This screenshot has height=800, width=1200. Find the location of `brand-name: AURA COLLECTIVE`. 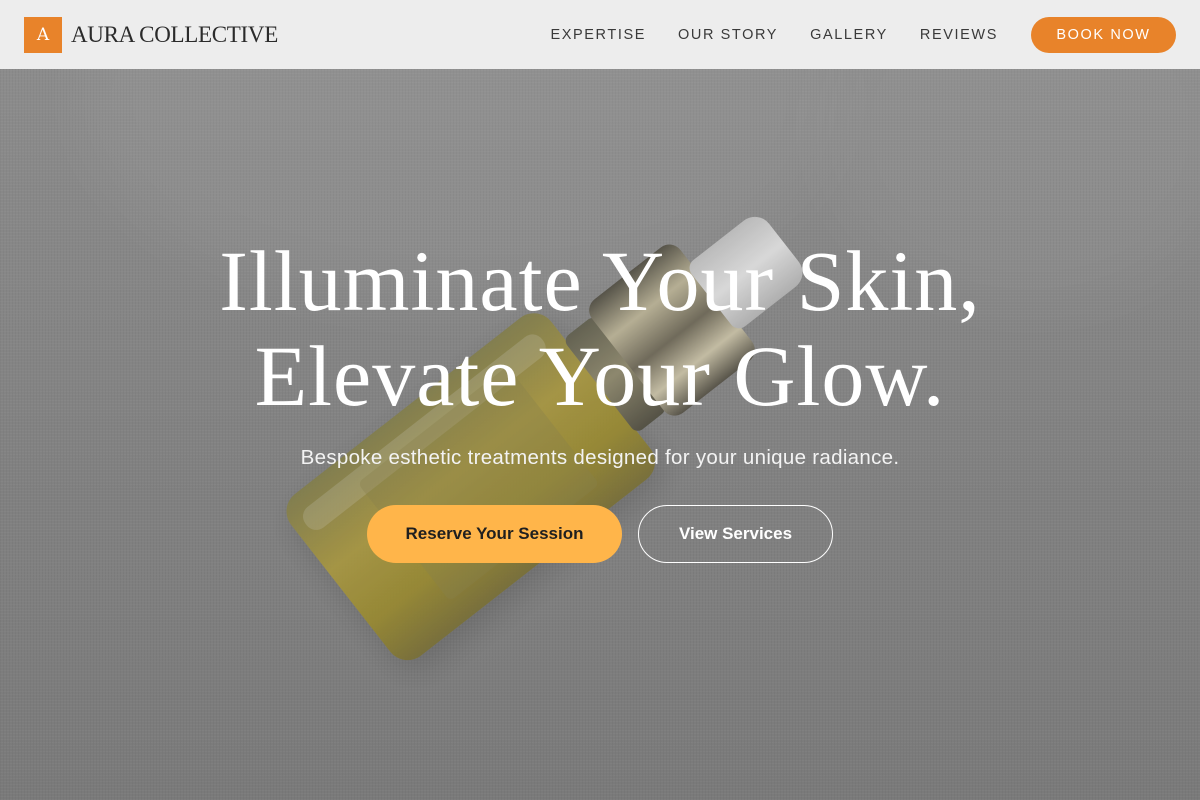

brand-name: AURA COLLECTIVE is located at coordinates (174, 34).